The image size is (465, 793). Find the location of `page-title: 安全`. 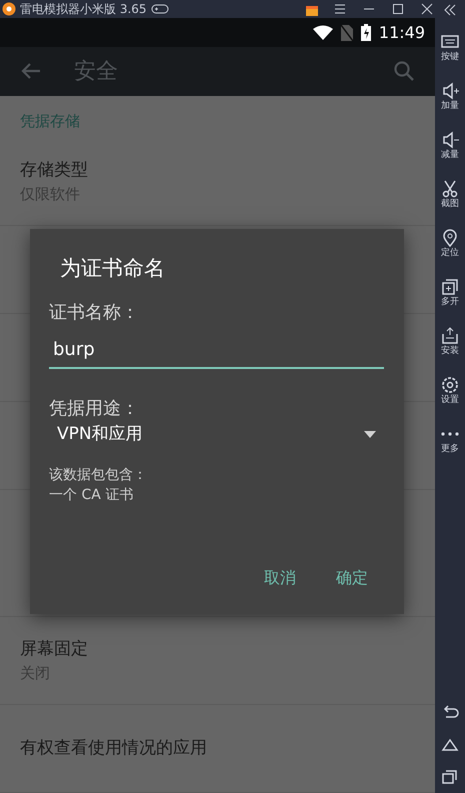

page-title: 安全 is located at coordinates (96, 72).